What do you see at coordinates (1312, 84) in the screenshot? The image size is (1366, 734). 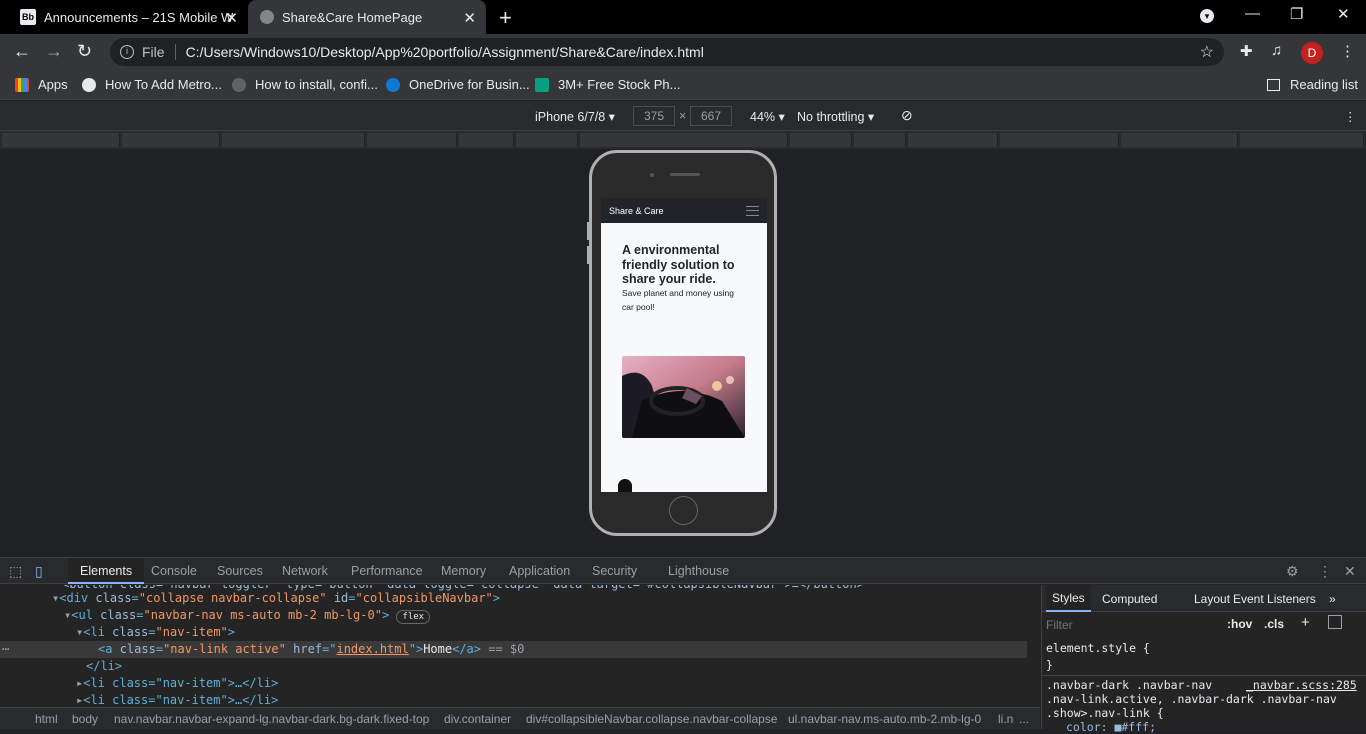 I see `reading-list-button: Reading list` at bounding box center [1312, 84].